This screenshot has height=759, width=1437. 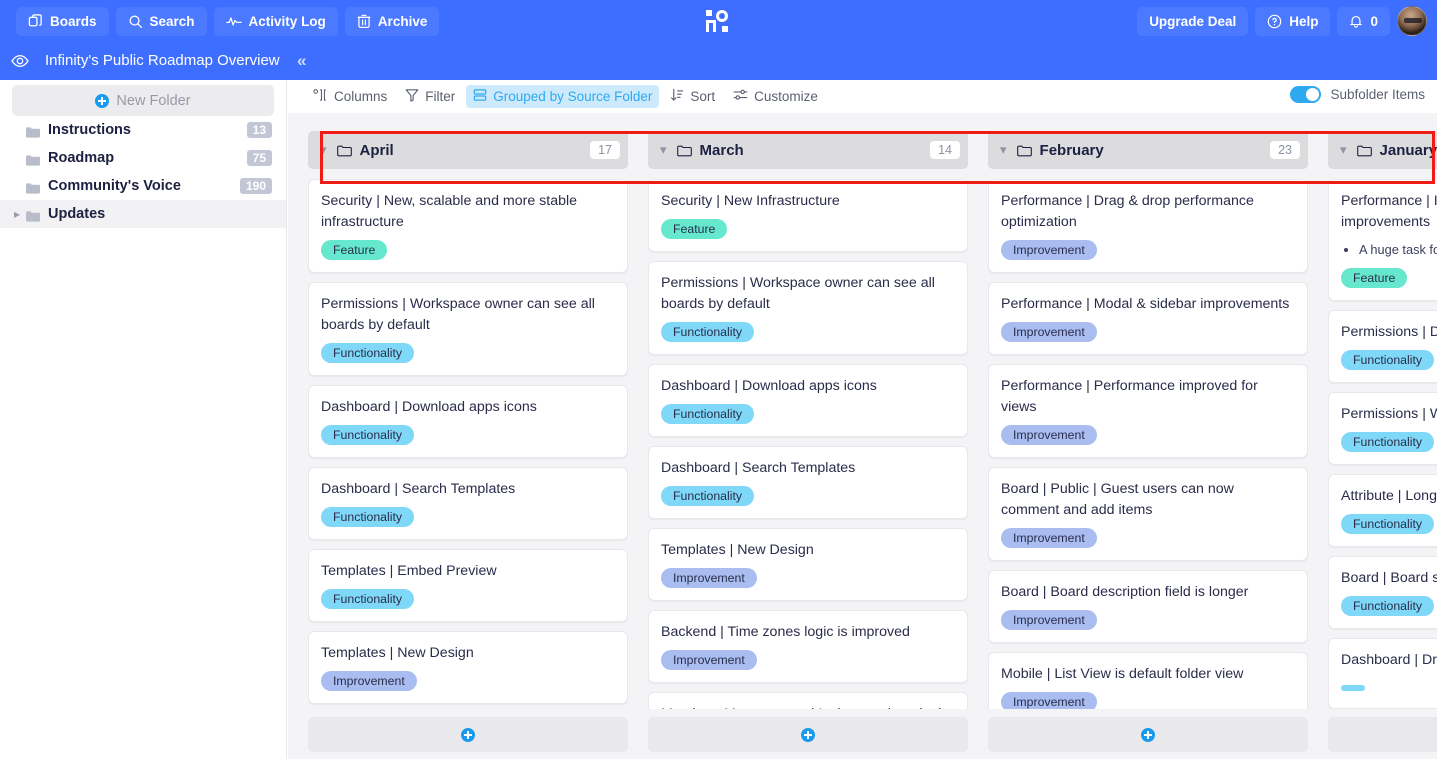 I want to click on subfolder-items-toggle: Subfolder Items, so click(x=1357, y=94).